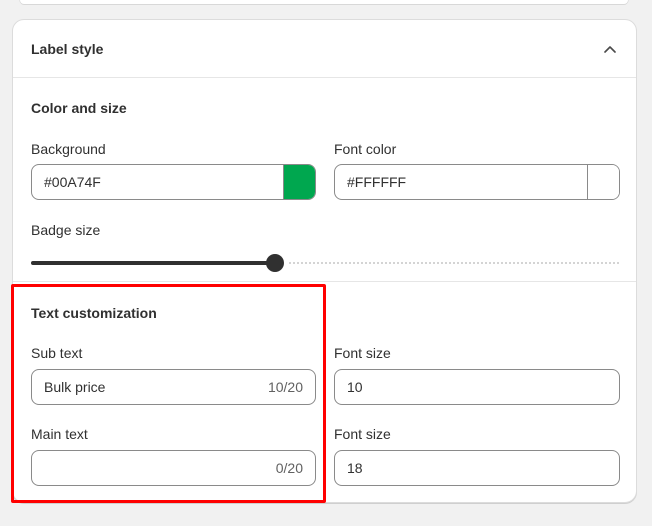 The width and height of the screenshot is (652, 526). I want to click on font-color-label: Font color, so click(365, 149).